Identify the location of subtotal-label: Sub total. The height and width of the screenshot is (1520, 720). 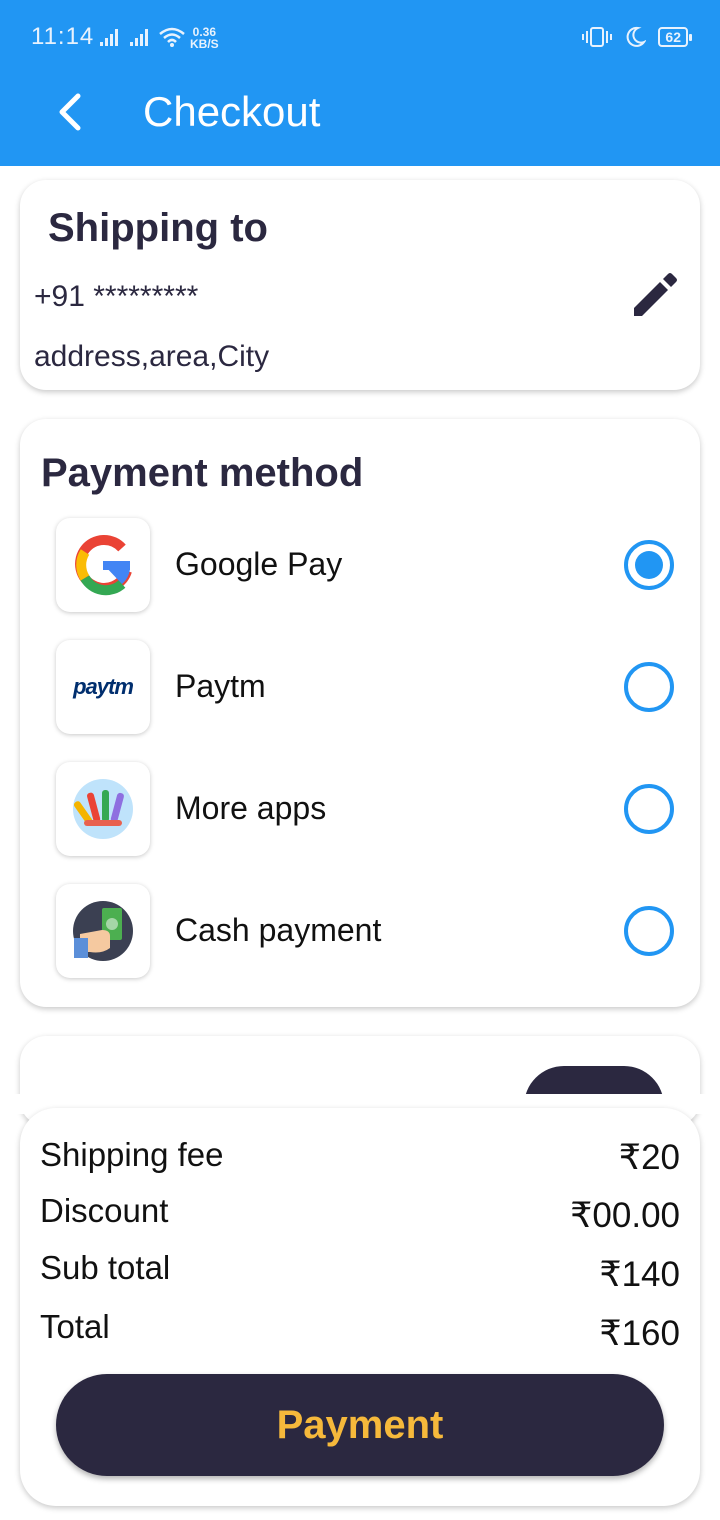
(105, 1267).